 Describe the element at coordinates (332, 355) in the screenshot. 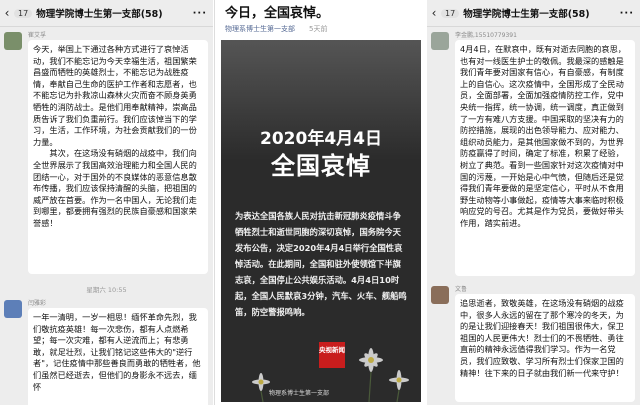

I see `cctv-news-logo: 央视新闻` at that location.